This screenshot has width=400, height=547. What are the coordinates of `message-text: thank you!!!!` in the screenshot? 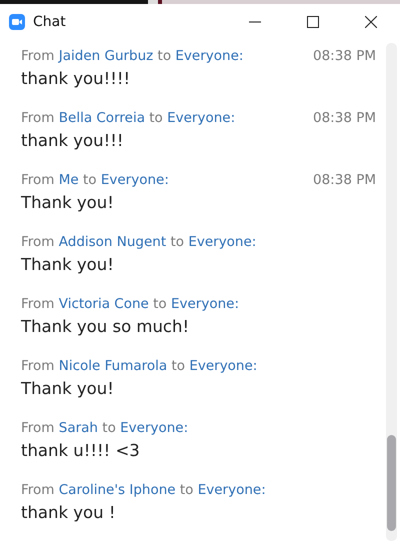 It's located at (76, 79).